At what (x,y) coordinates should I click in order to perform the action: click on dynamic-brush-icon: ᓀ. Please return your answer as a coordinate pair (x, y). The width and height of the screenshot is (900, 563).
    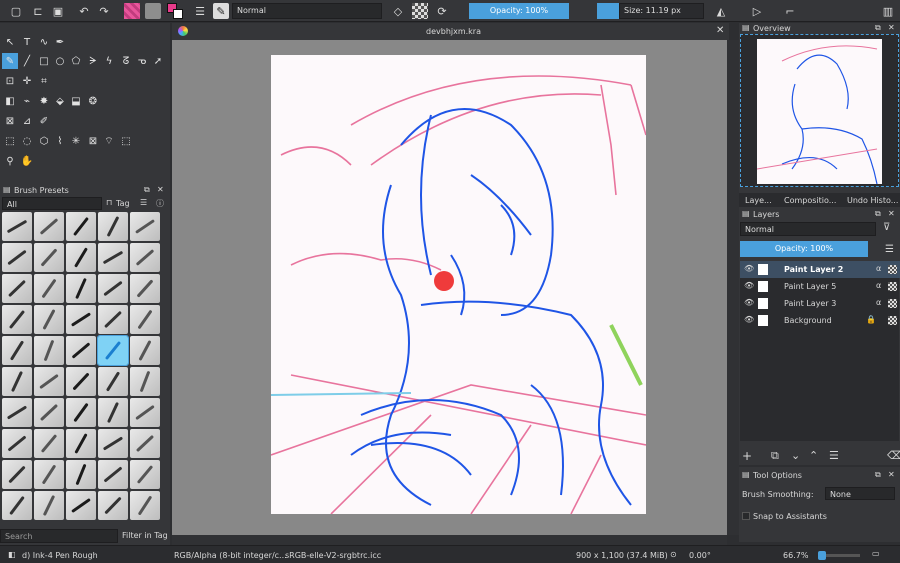
    Looking at the image, I should click on (142, 61).